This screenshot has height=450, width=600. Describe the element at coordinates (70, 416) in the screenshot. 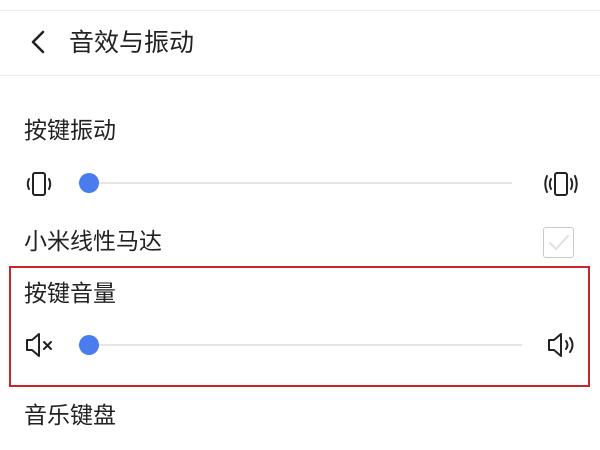

I see `music-keyboard-label: 音乐键盘` at that location.